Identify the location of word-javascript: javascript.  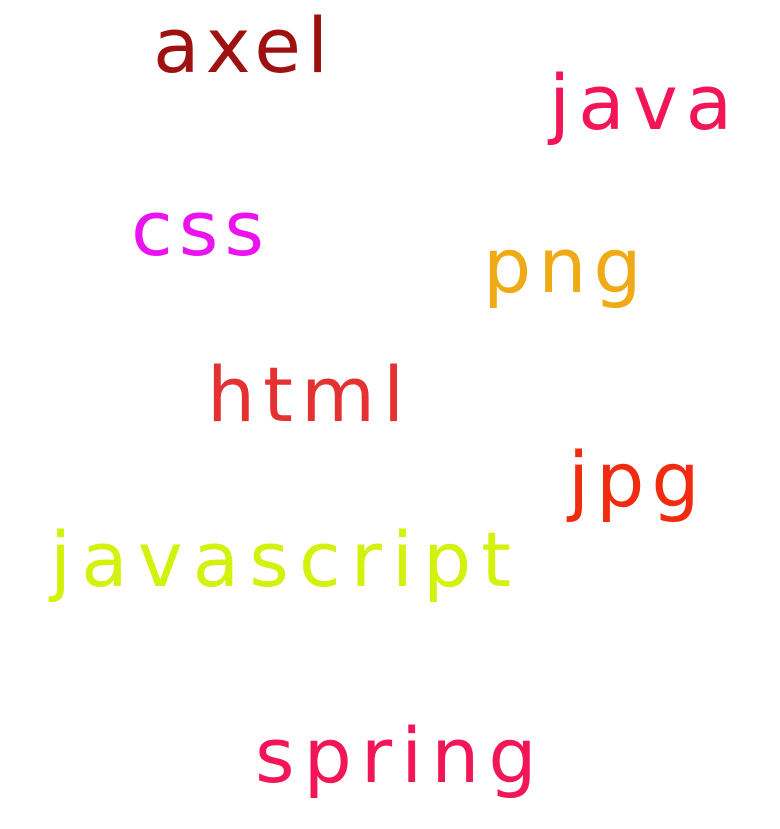
(286, 559).